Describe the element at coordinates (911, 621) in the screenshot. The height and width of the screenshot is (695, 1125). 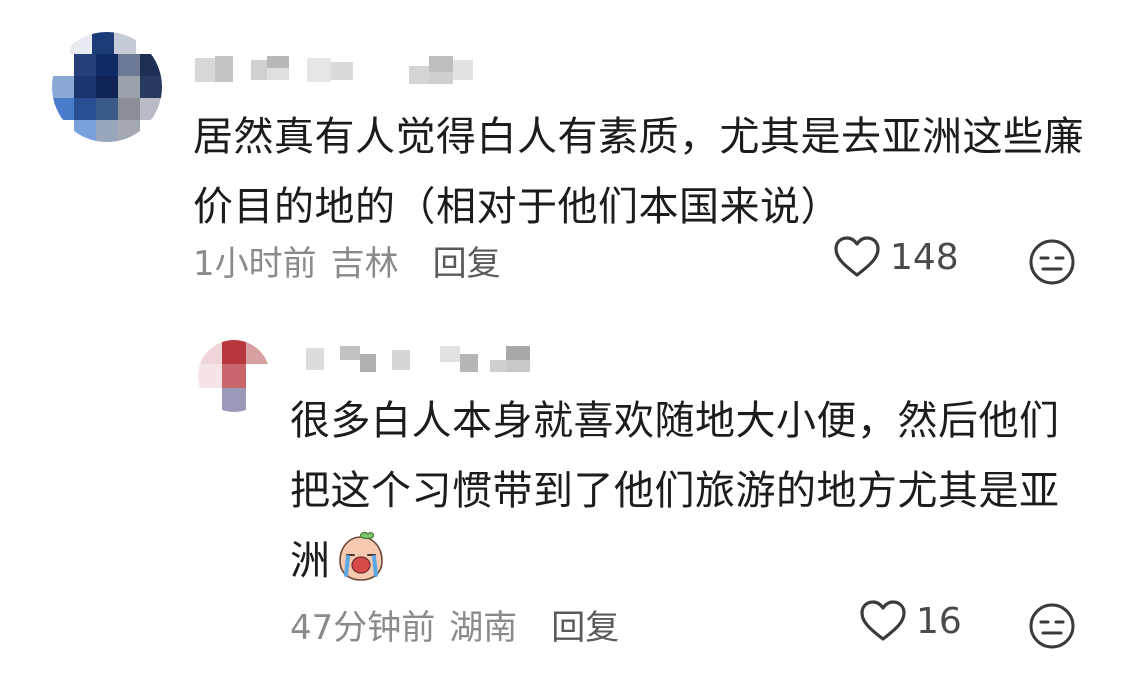
I see `like-button: 16` at that location.